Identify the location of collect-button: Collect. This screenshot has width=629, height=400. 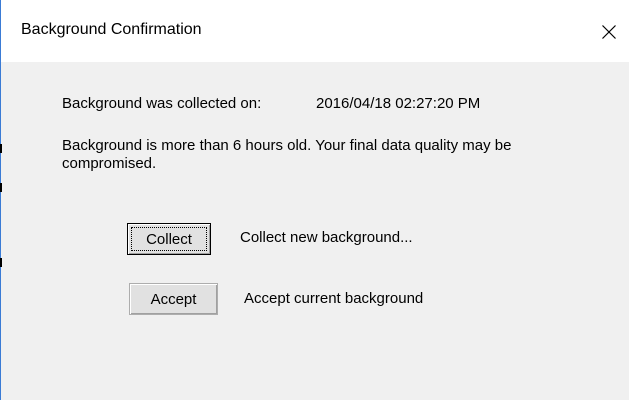
(169, 239).